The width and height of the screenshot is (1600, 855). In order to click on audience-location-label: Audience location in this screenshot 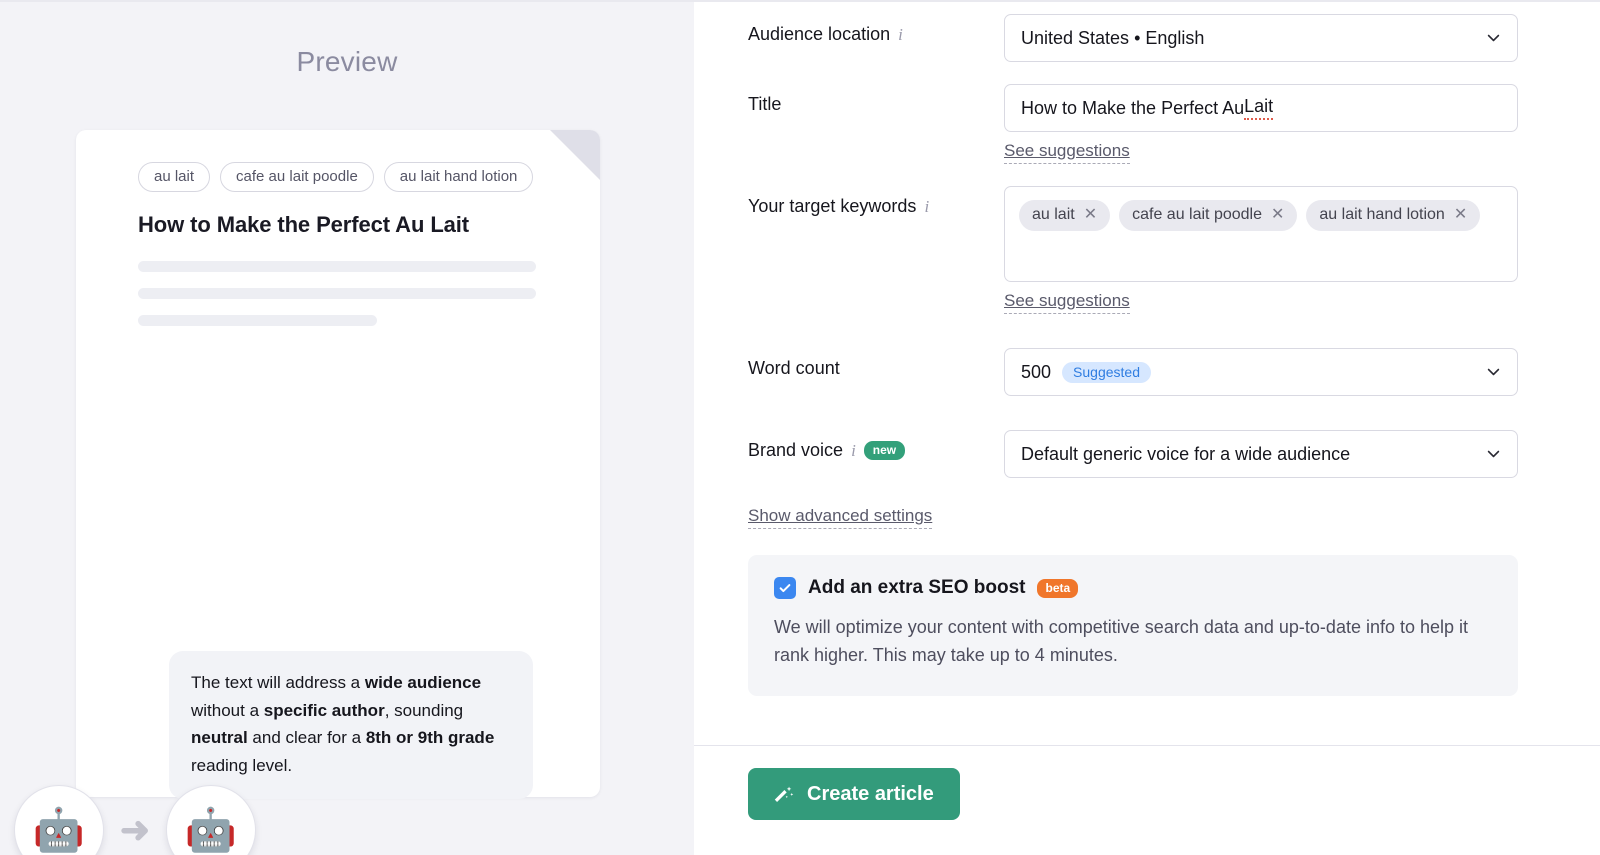, I will do `click(819, 34)`.